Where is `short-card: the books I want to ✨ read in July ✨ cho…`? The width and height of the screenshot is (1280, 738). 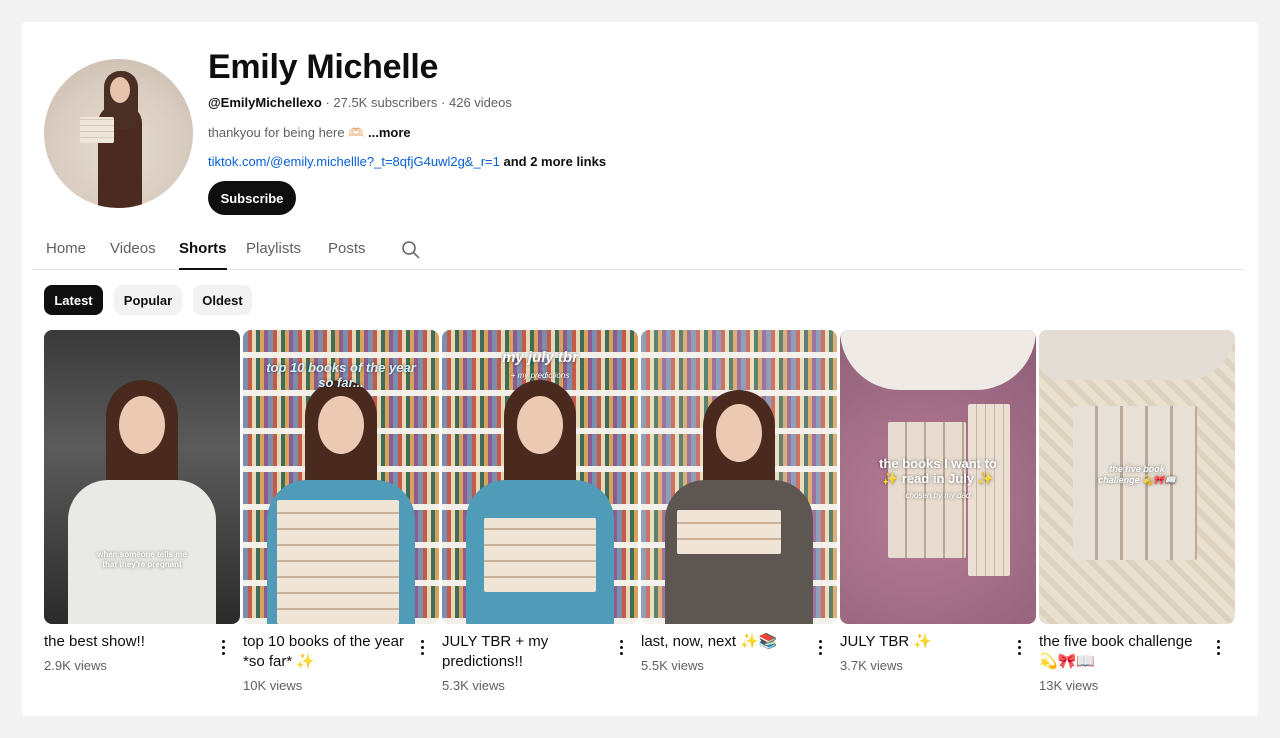 short-card: the books I want to ✨ read in July ✨ cho… is located at coordinates (938, 501).